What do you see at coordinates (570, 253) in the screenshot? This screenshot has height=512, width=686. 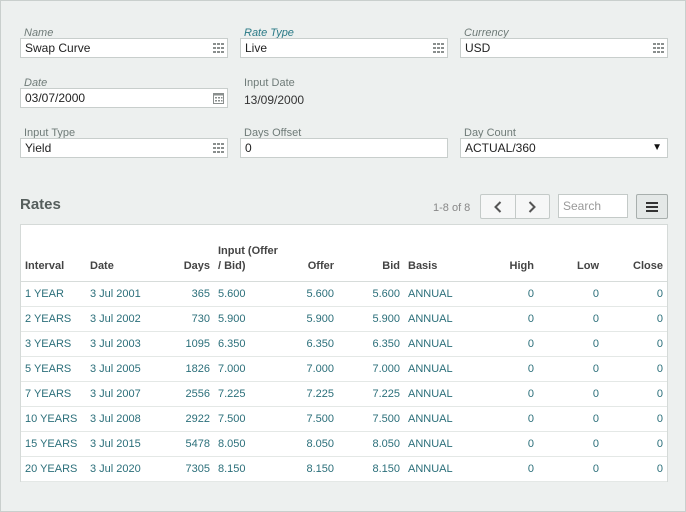 I see `column-header: Low` at bounding box center [570, 253].